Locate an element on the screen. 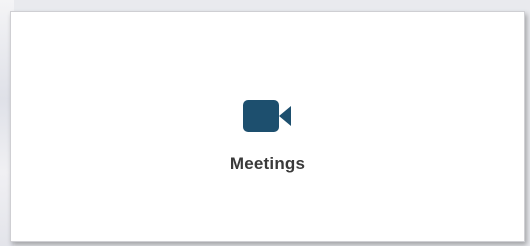 This screenshot has height=246, width=530. video-camera-icon is located at coordinates (266, 116).